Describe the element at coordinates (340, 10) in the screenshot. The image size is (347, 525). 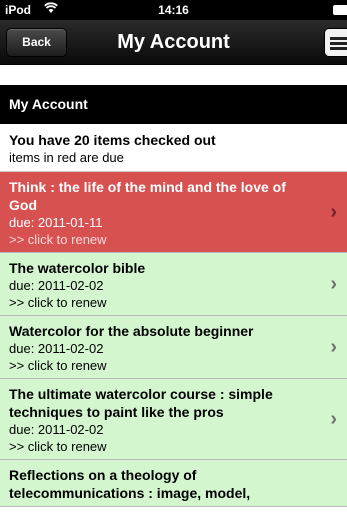
I see `battery-icon` at that location.